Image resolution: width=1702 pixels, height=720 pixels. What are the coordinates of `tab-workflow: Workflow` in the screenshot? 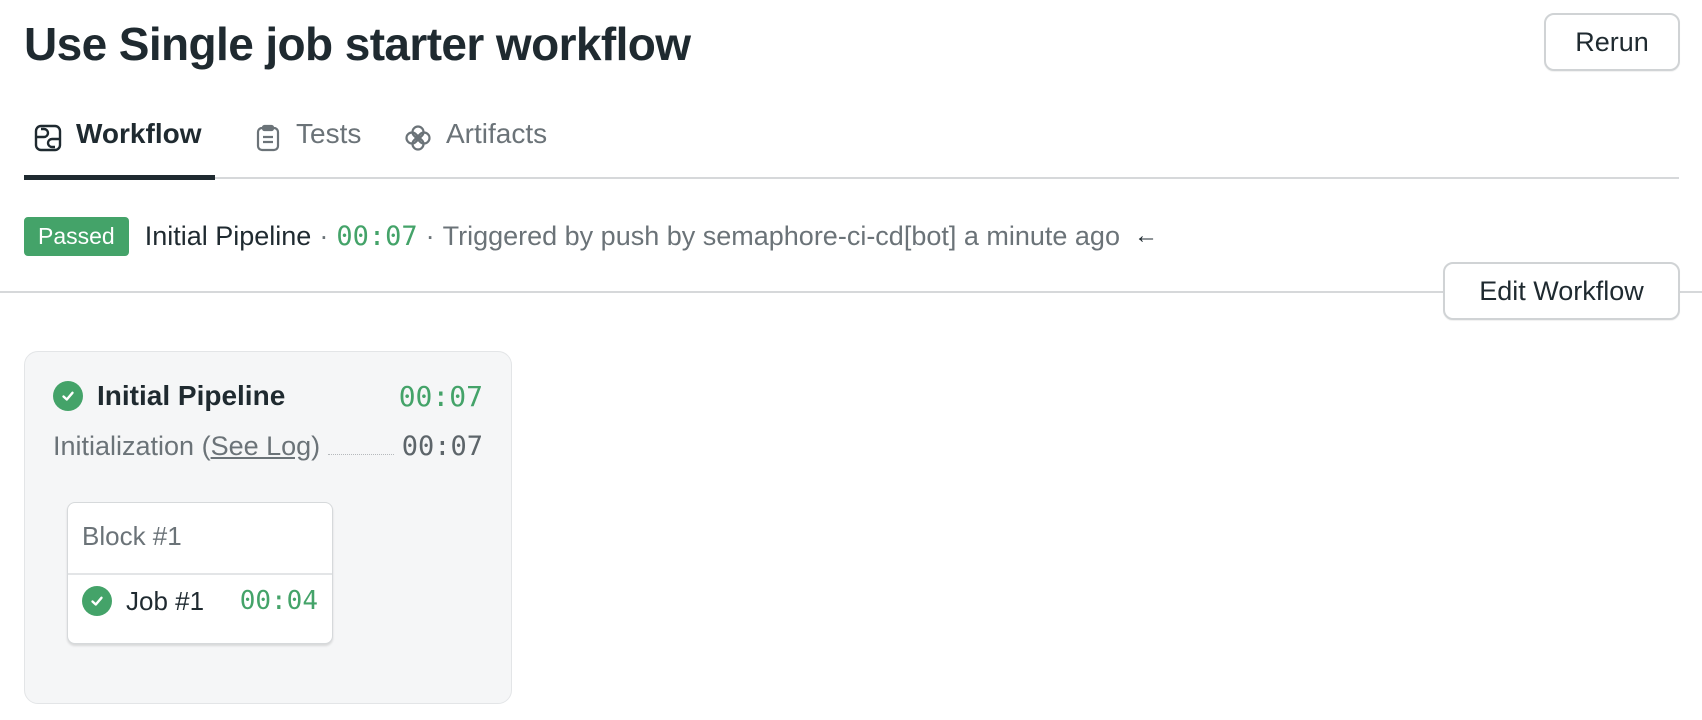 It's located at (120, 149).